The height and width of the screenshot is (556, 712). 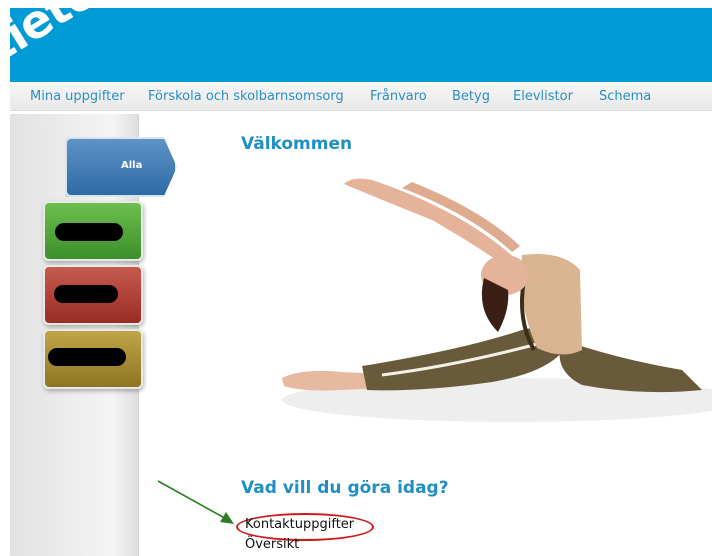 What do you see at coordinates (471, 96) in the screenshot?
I see `nav-betyg: Betyg` at bounding box center [471, 96].